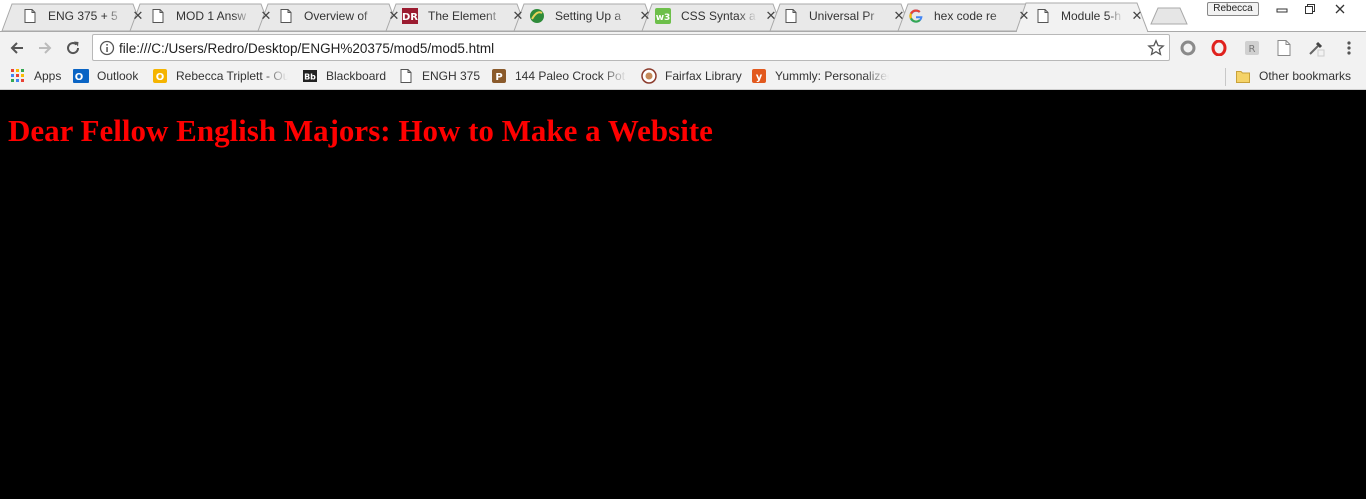 The image size is (1366, 499). I want to click on profile-button: Rebecca, so click(1233, 9).